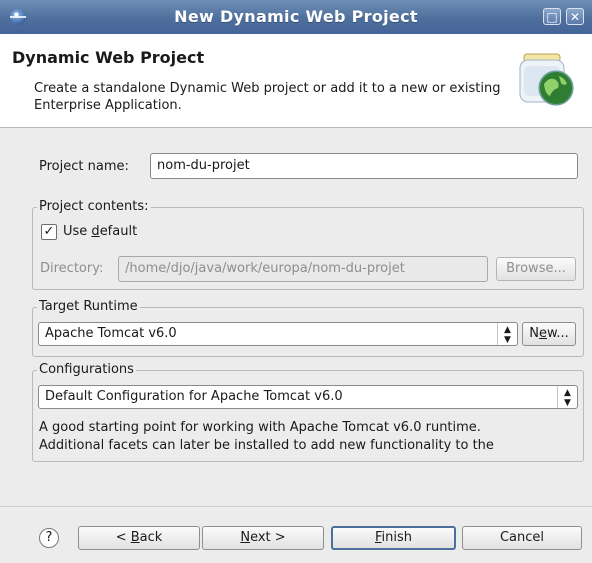 The height and width of the screenshot is (563, 592). What do you see at coordinates (575, 16) in the screenshot?
I see `close-icon: ✕` at bounding box center [575, 16].